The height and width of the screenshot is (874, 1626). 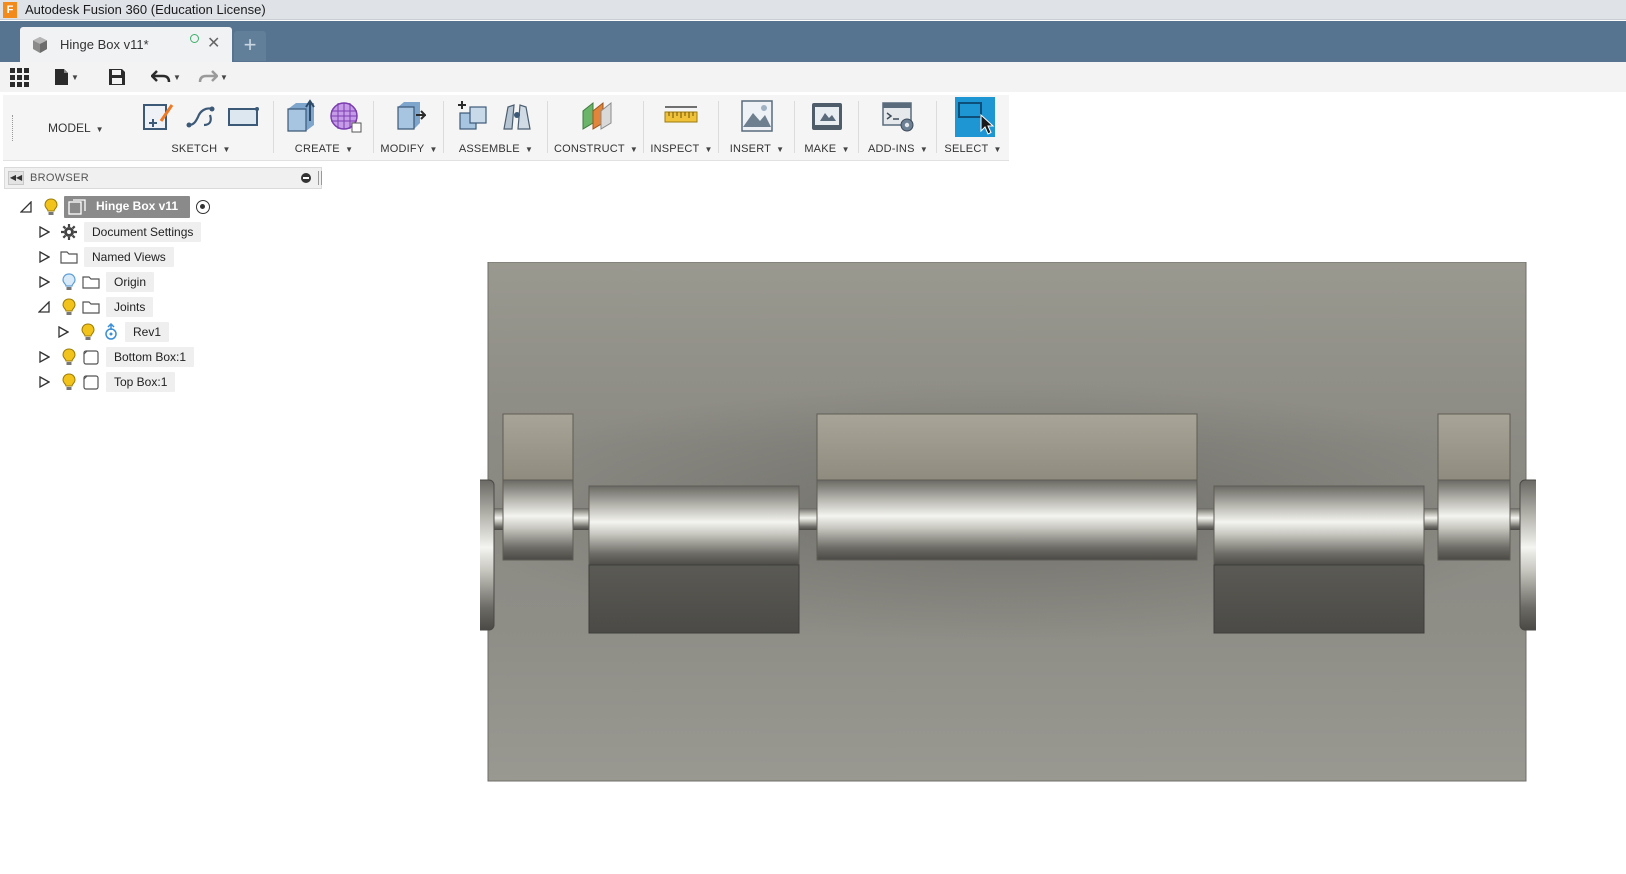 I want to click on assemble-menu-button: ASSEMBLE ▼, so click(x=496, y=149).